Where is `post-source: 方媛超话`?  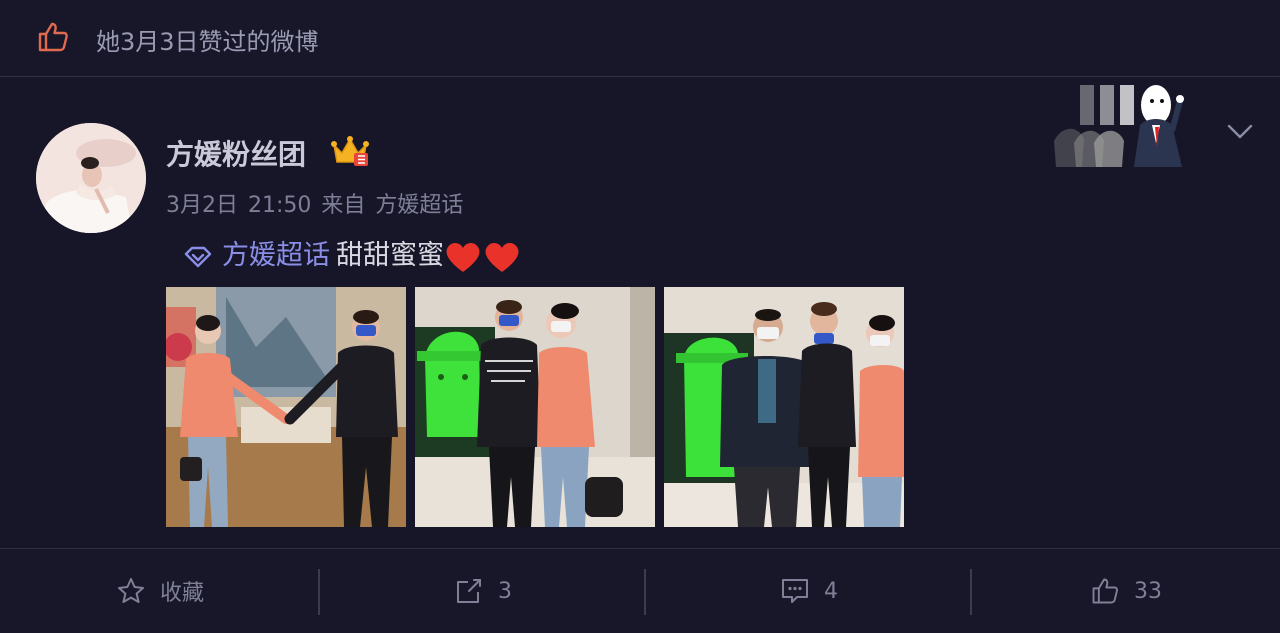
post-source: 方媛超话 is located at coordinates (419, 205).